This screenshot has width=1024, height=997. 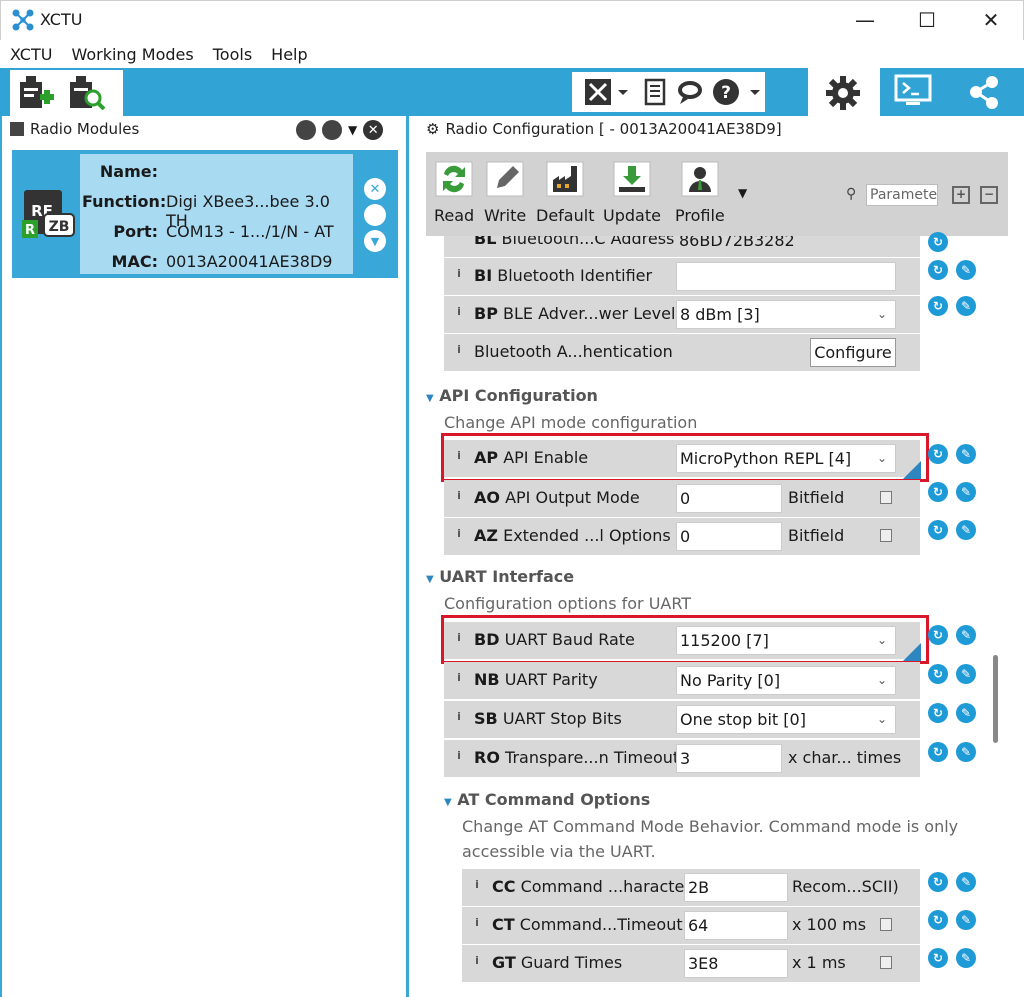 I want to click on write-button: Write, so click(x=505, y=192).